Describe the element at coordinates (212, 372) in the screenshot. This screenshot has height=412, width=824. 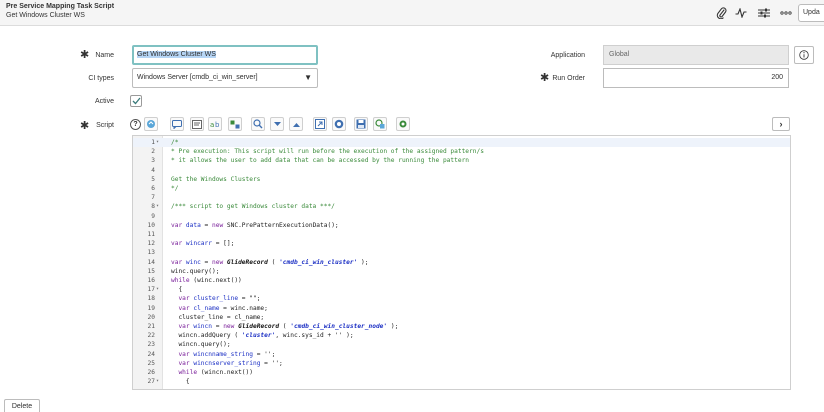
I see `code-text: while (wincn.next())` at that location.